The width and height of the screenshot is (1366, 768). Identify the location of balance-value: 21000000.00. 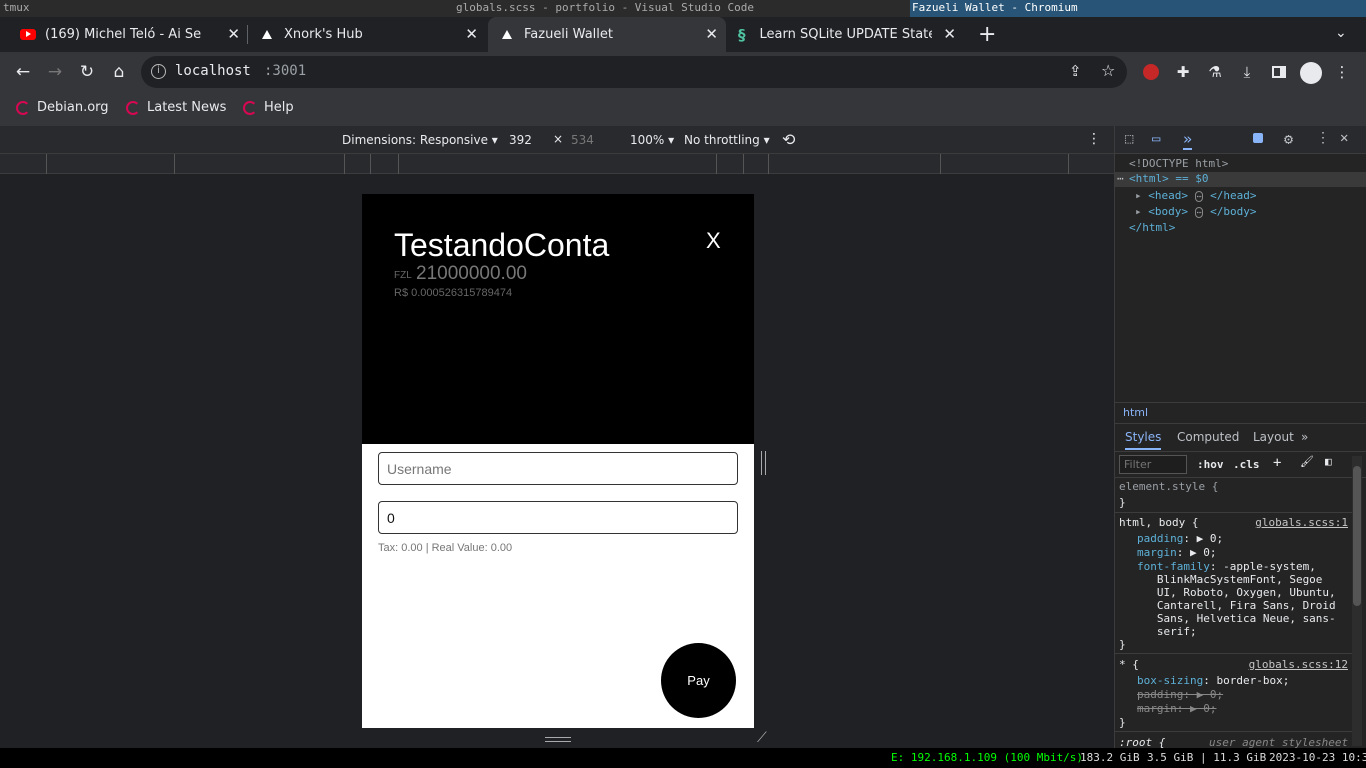
(471, 273).